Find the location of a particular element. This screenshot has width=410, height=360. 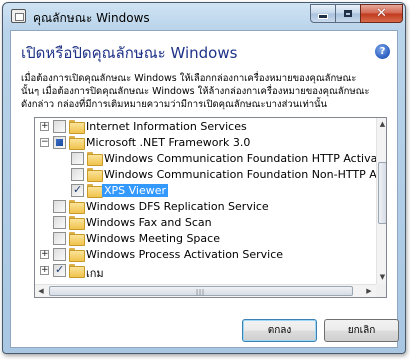

close-button: ✕ is located at coordinates (381, 13).